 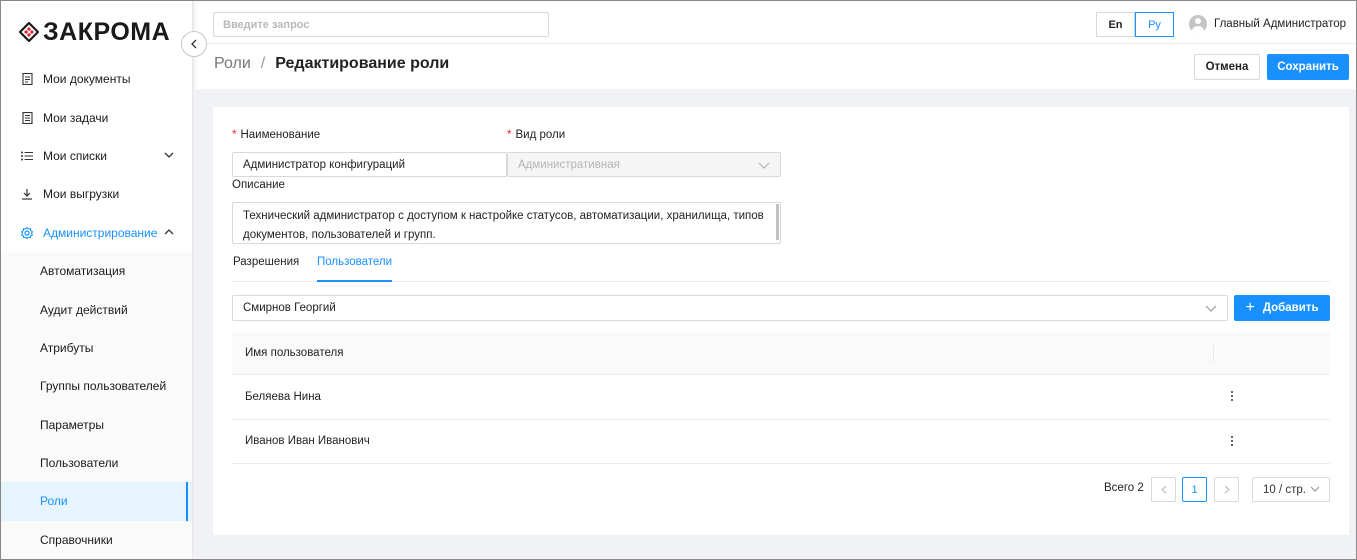 What do you see at coordinates (75, 155) in the screenshot?
I see `sidebar-item-label: Мои списки` at bounding box center [75, 155].